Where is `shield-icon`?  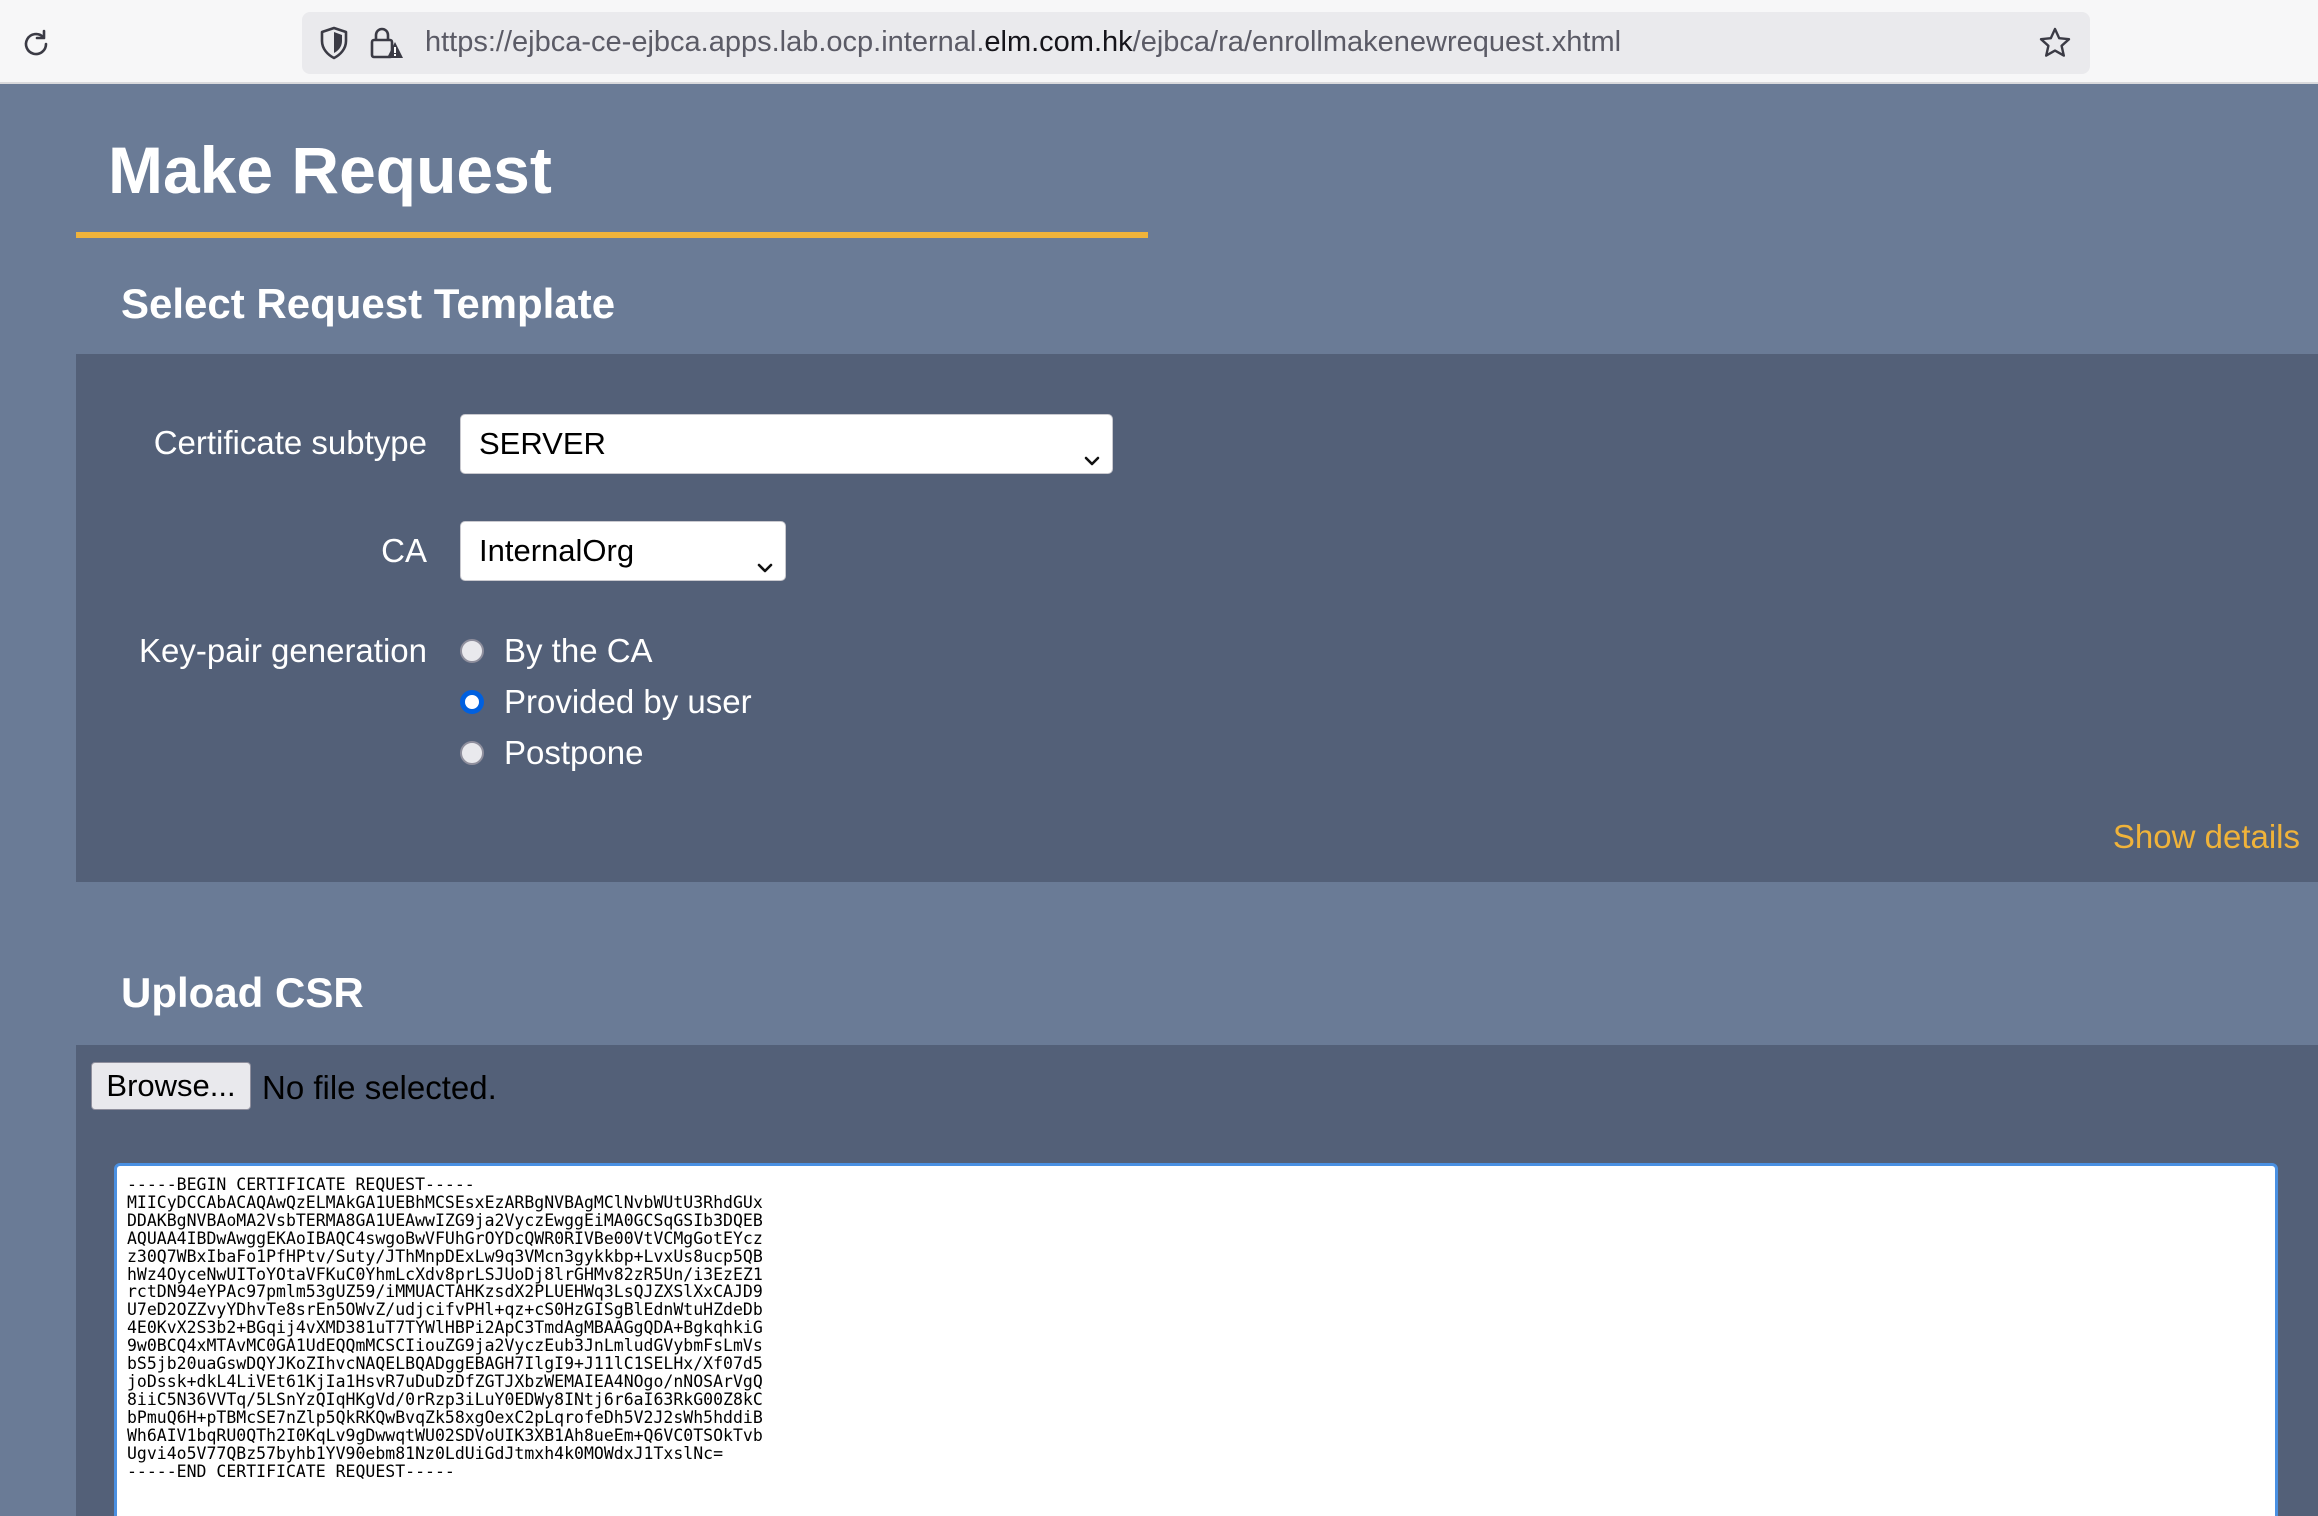 shield-icon is located at coordinates (334, 45).